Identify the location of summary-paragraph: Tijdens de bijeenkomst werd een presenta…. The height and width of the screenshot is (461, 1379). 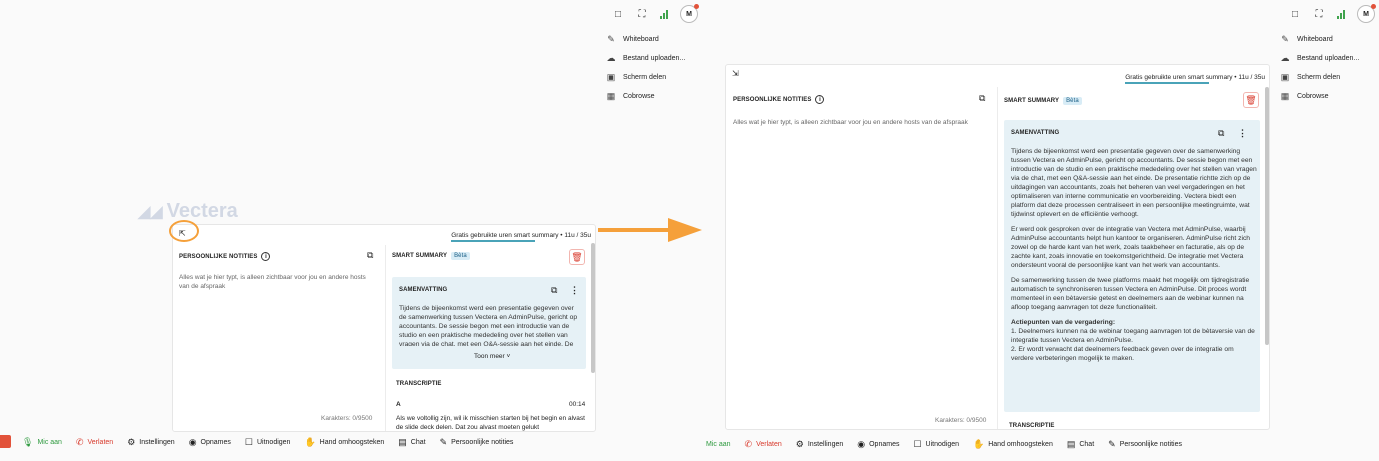
(1134, 183).